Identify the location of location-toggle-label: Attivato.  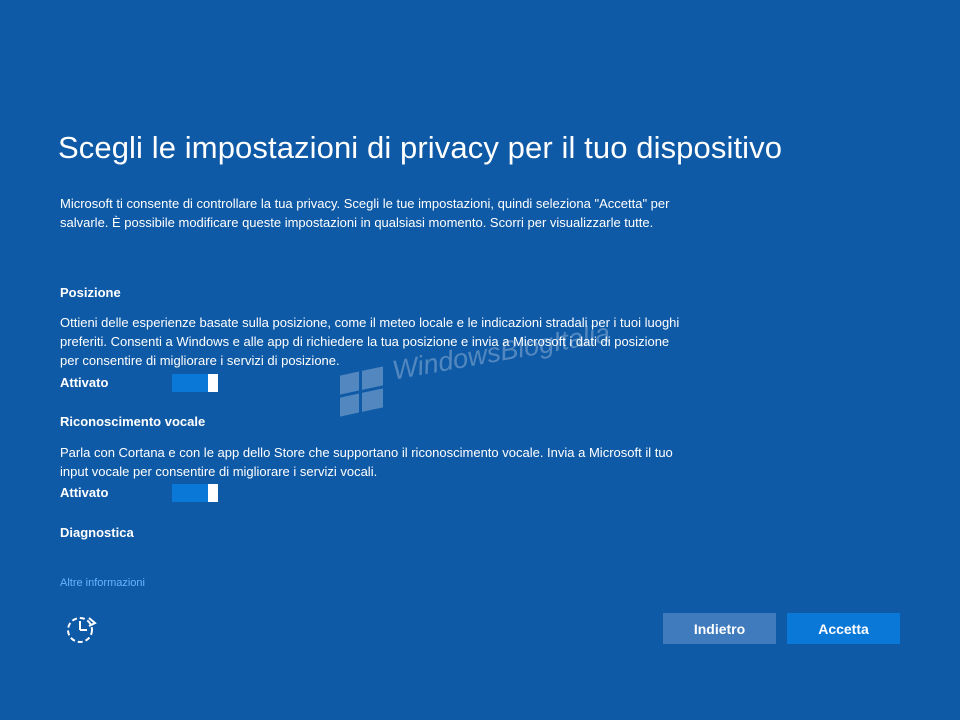
(84, 382).